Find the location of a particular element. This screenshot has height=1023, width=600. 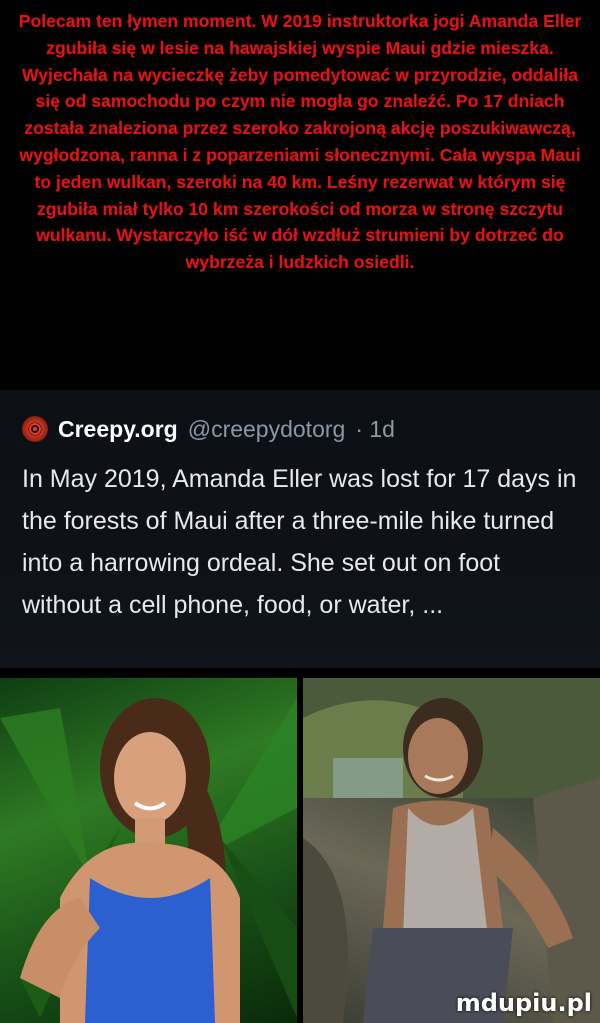

account-name: Creepy.org is located at coordinates (118, 429).